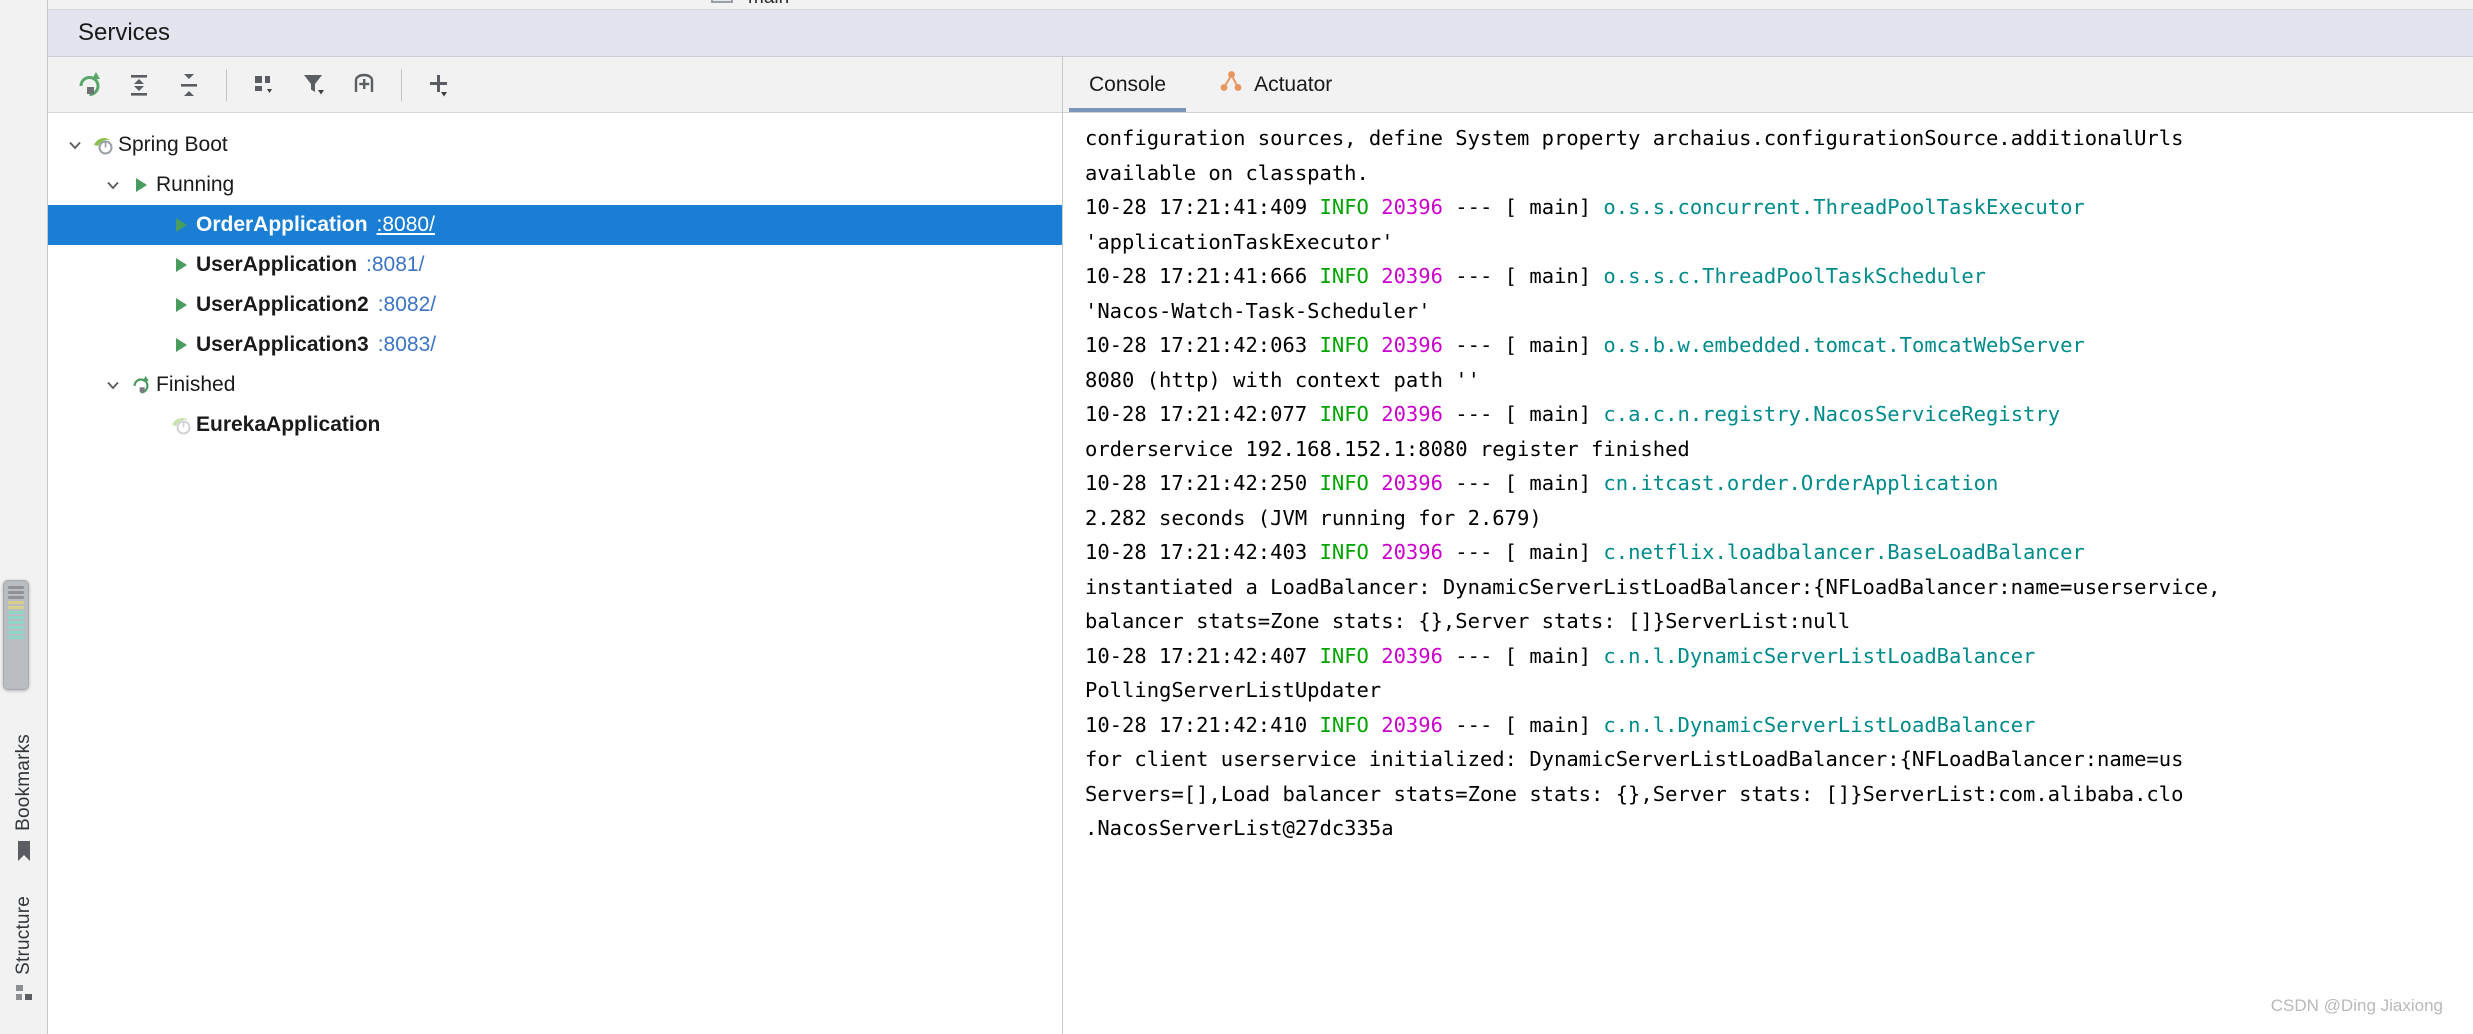 This screenshot has width=2473, height=1034. Describe the element at coordinates (1196, 655) in the screenshot. I see `console-timestamp: 10-28 17:21:42:407` at that location.